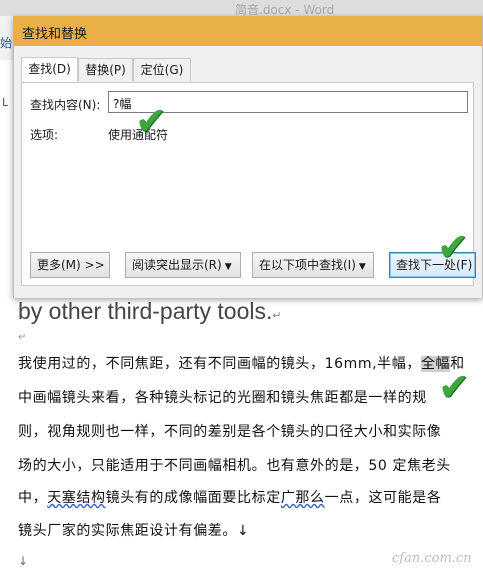  What do you see at coordinates (162, 69) in the screenshot?
I see `tab-goto: 定位(G)` at bounding box center [162, 69].